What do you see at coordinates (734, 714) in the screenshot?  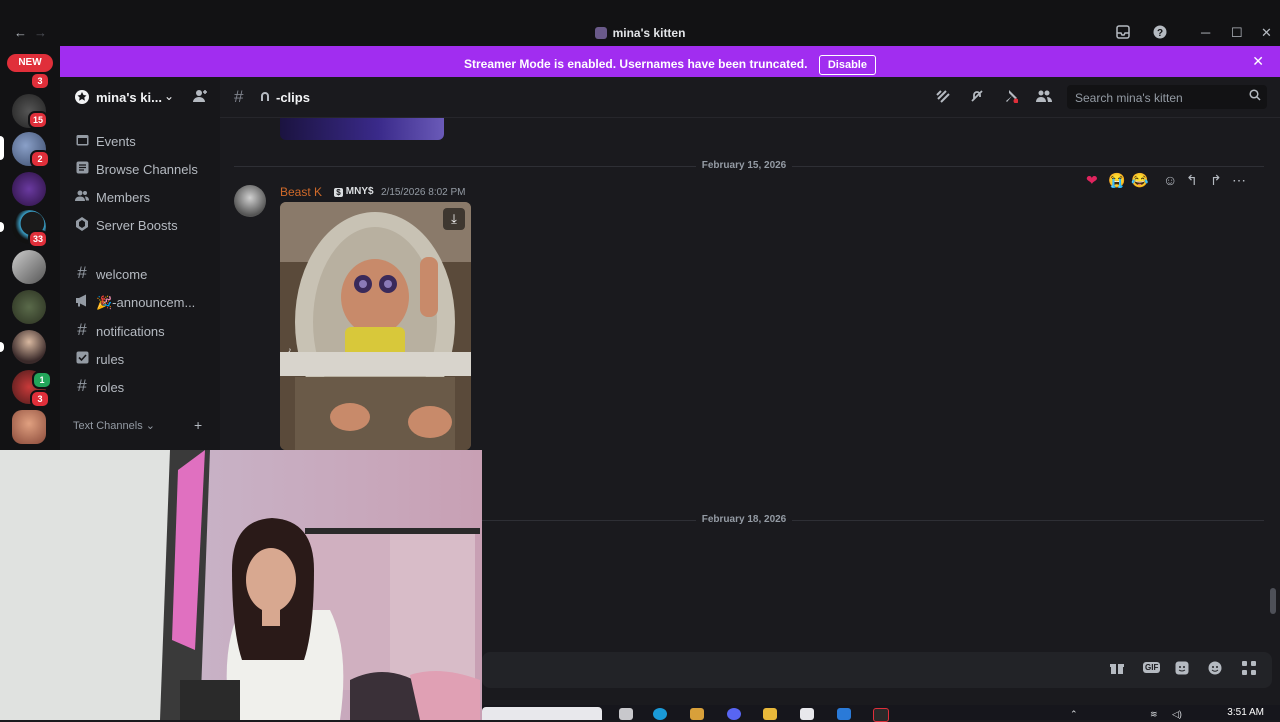 I see `discord-icon` at bounding box center [734, 714].